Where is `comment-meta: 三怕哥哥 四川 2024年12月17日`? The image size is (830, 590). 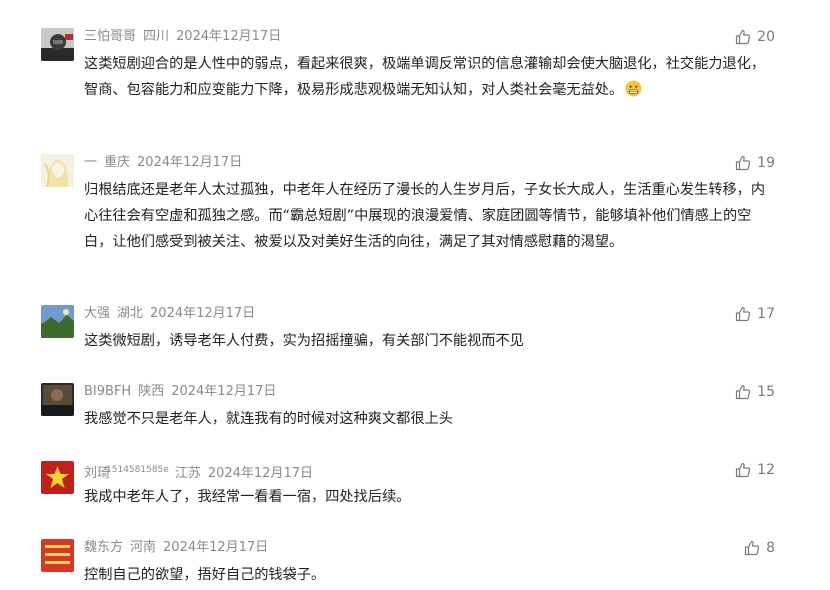 comment-meta: 三怕哥哥 四川 2024年12月17日 is located at coordinates (186, 37).